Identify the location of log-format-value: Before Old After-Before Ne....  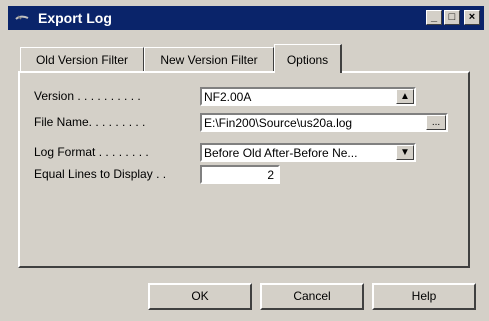
(281, 153).